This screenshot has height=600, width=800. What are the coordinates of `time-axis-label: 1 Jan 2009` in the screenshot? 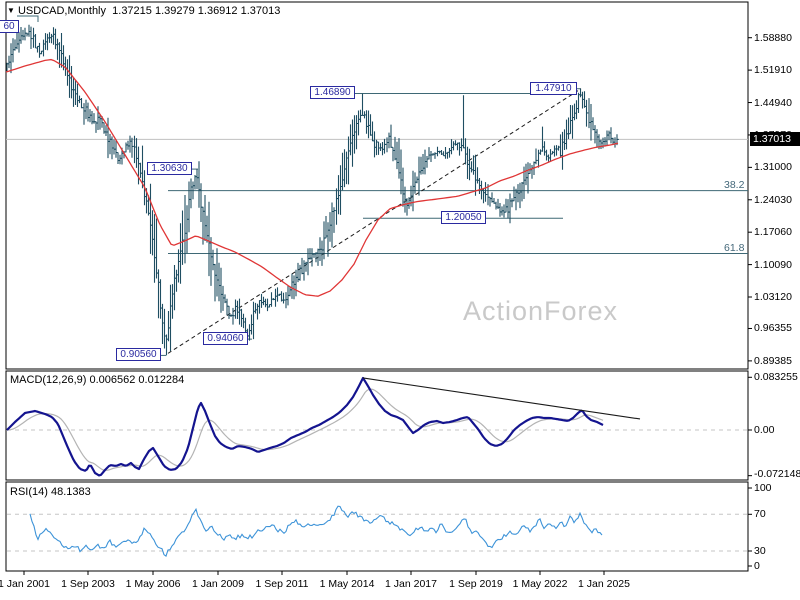 It's located at (218, 584).